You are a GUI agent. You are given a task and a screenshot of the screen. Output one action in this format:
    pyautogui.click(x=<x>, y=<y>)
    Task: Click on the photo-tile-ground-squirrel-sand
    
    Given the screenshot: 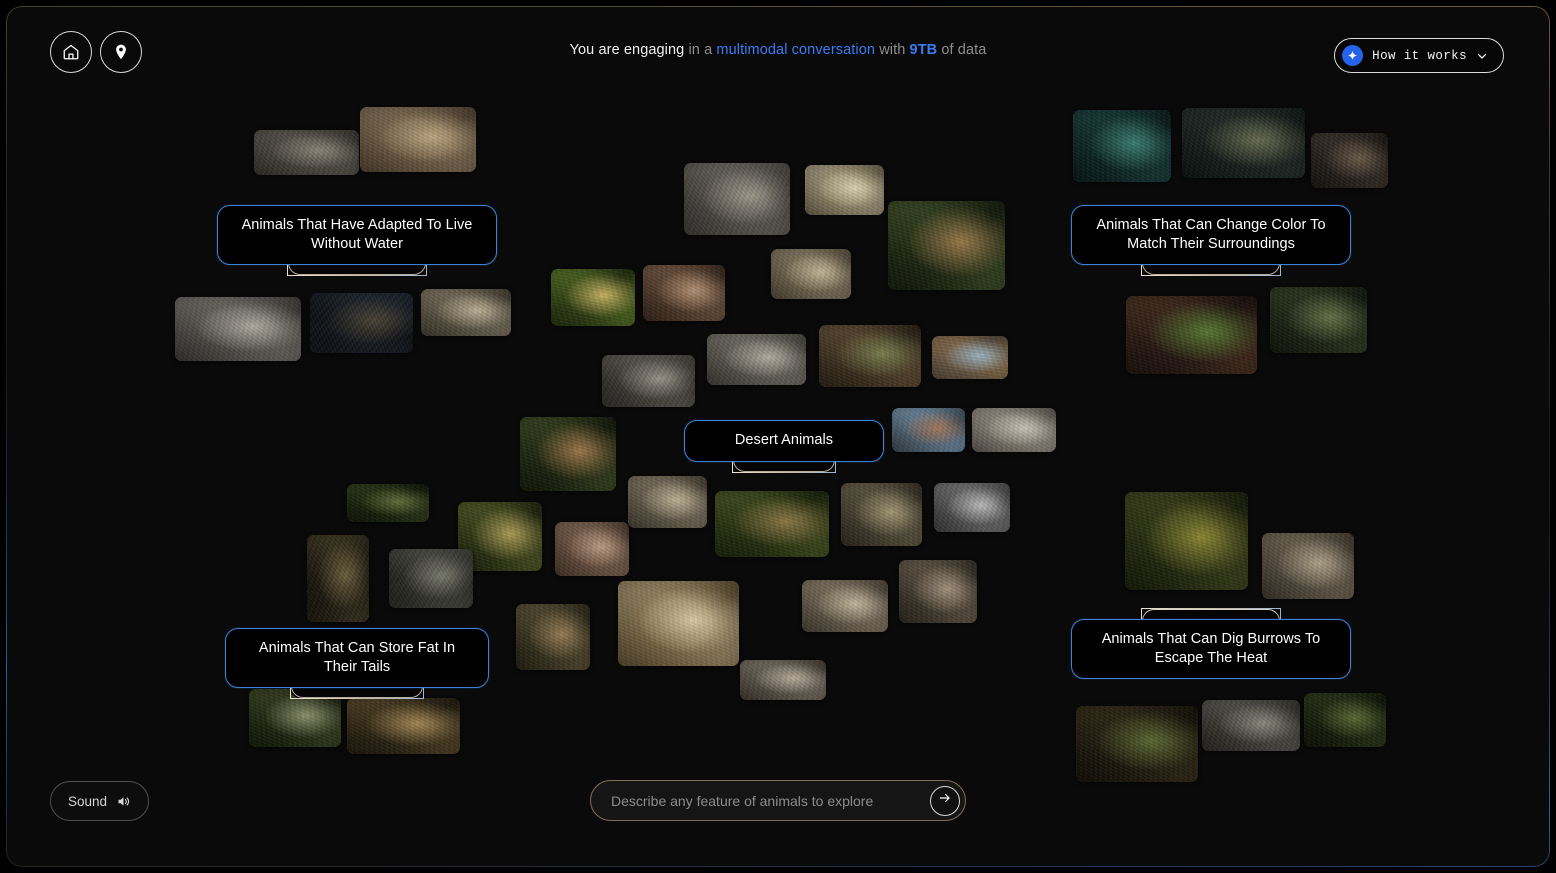 What is the action you would take?
    pyautogui.click(x=1308, y=566)
    